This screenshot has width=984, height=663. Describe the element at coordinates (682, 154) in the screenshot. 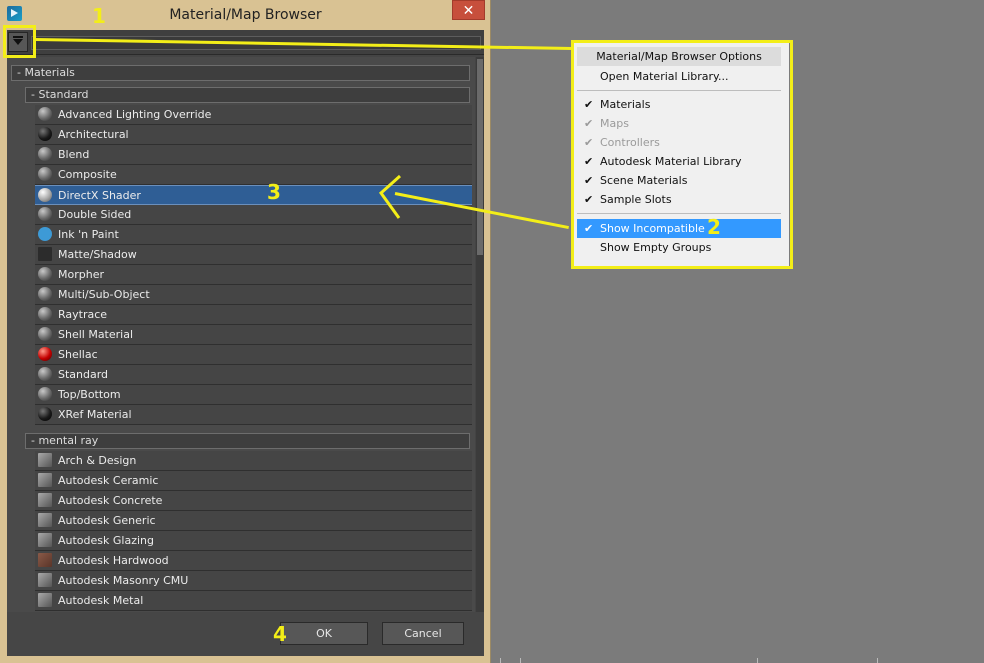

I see `annotation-highlight-options-menu` at that location.